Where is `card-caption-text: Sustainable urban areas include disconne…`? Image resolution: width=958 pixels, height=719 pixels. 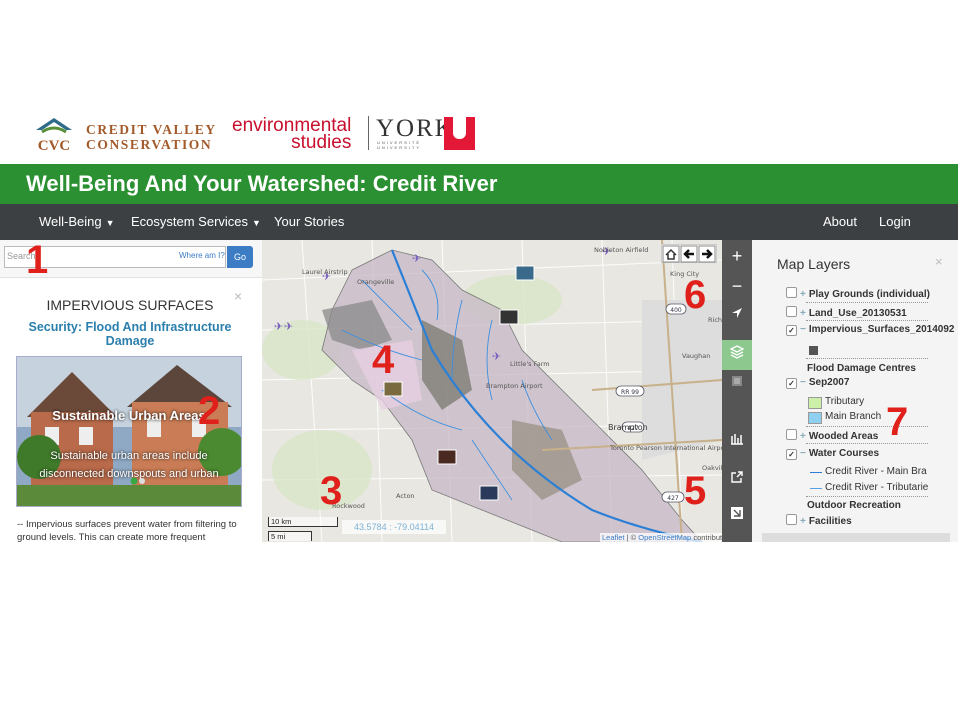 card-caption-text: Sustainable urban areas include disconne… is located at coordinates (129, 465).